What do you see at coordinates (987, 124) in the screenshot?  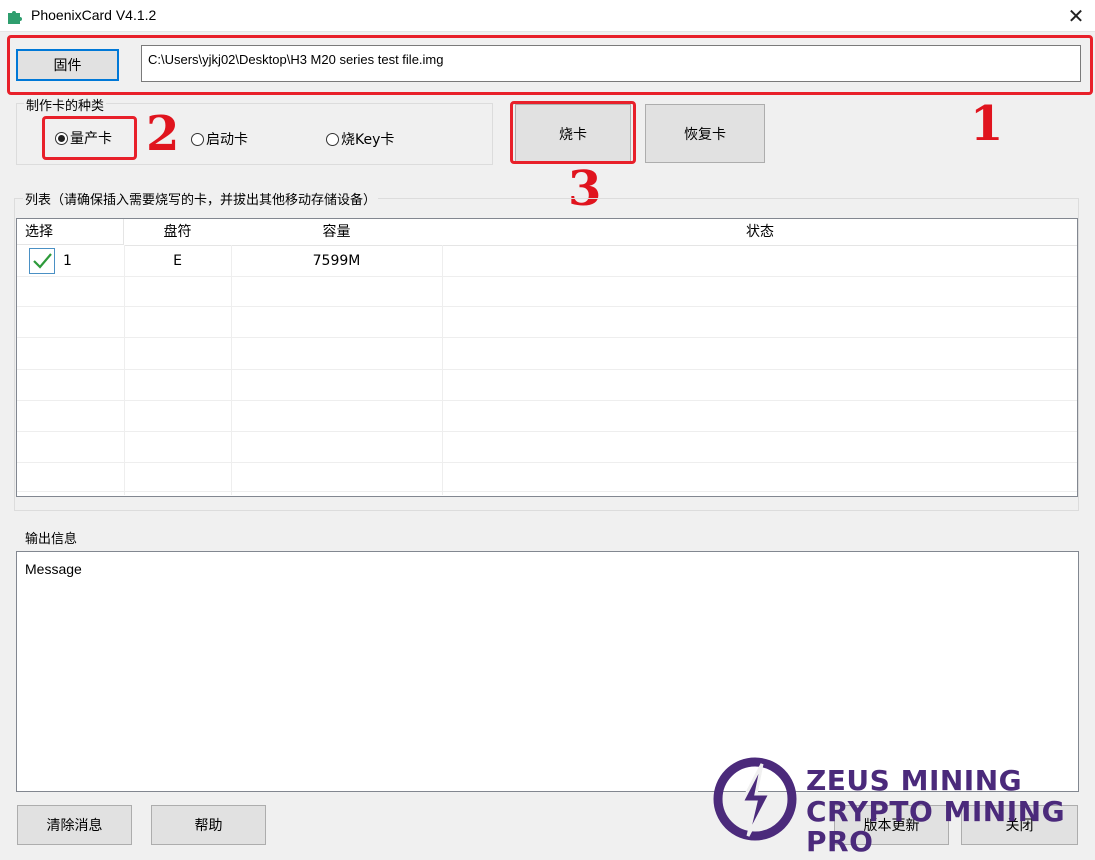 I see `annotation-number-1: 1` at bounding box center [987, 124].